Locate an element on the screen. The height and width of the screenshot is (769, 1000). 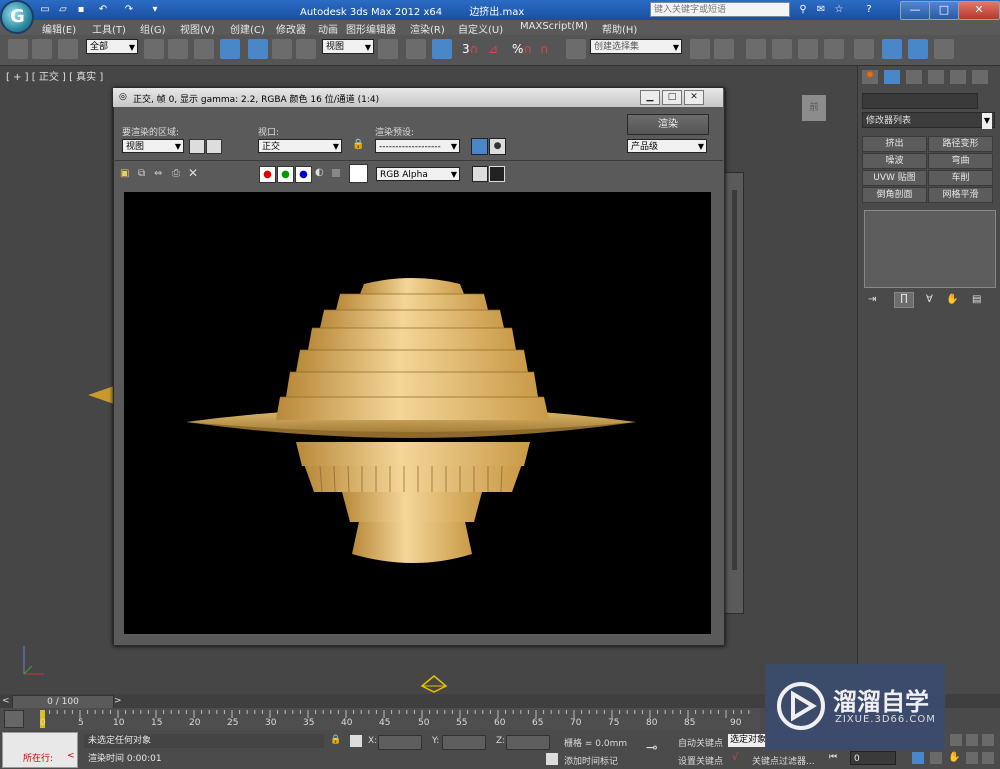
close-button: ✕ is located at coordinates (979, 10).